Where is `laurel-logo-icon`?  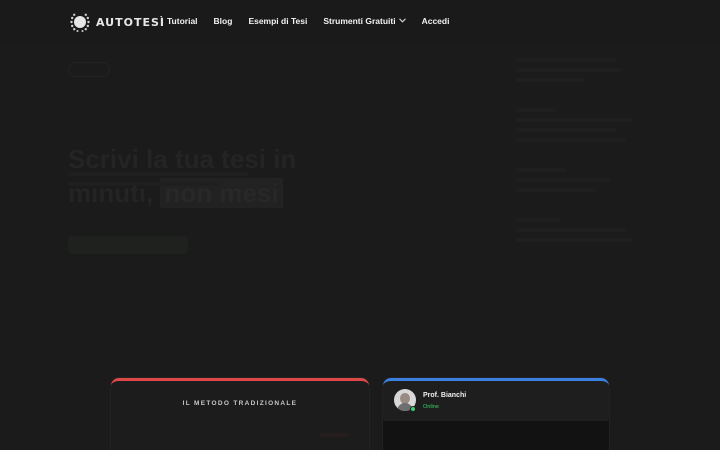 laurel-logo-icon is located at coordinates (80, 22).